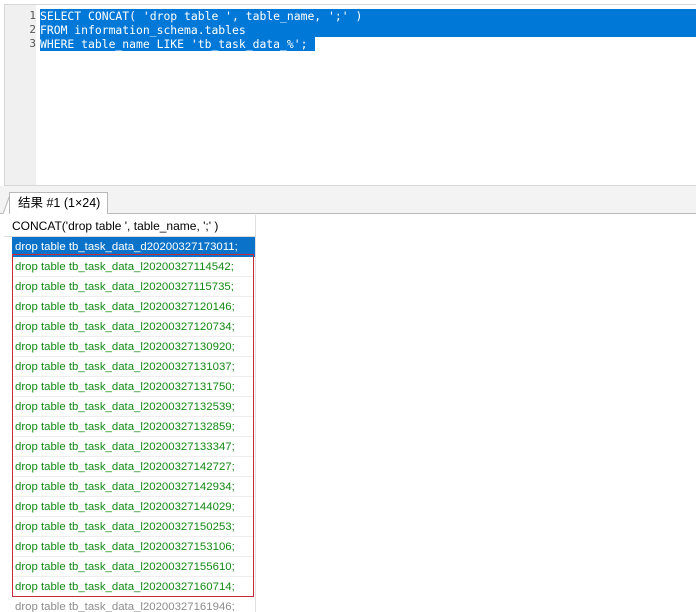 This screenshot has height=612, width=696. I want to click on table-row: drop table tb_task_data_l20200327132859;, so click(133, 427).